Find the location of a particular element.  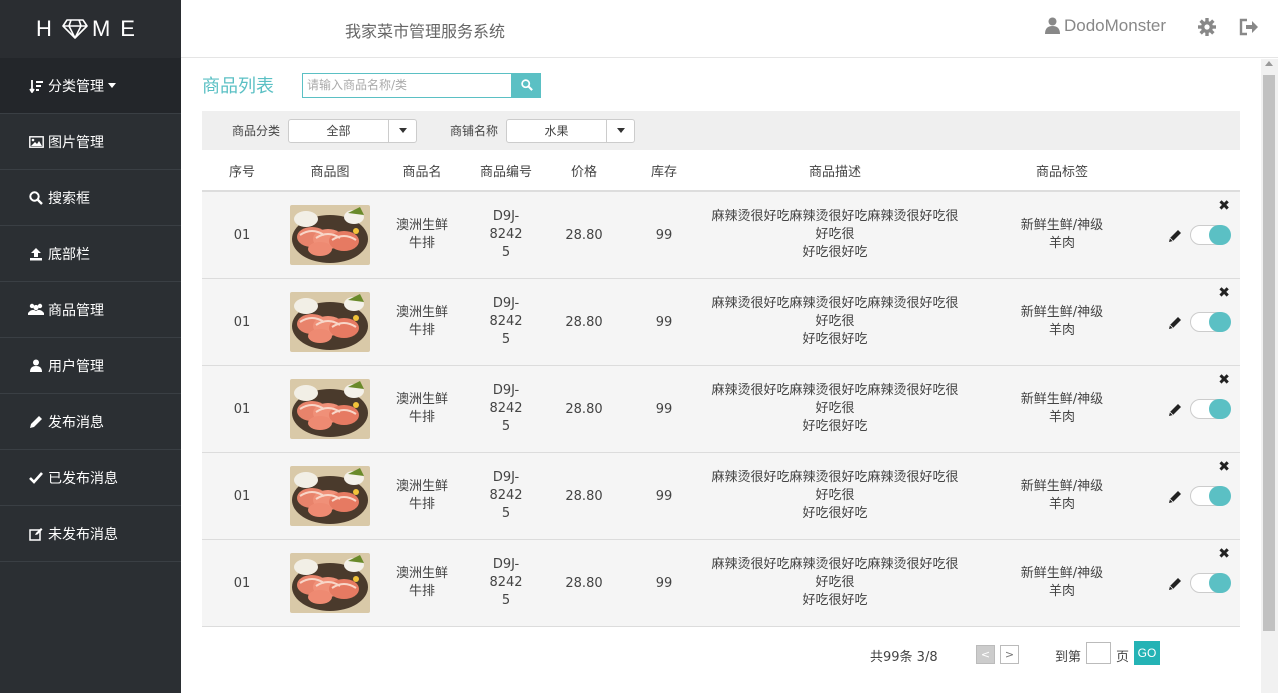

sidebar-item-label: 搜索框 is located at coordinates (69, 198).